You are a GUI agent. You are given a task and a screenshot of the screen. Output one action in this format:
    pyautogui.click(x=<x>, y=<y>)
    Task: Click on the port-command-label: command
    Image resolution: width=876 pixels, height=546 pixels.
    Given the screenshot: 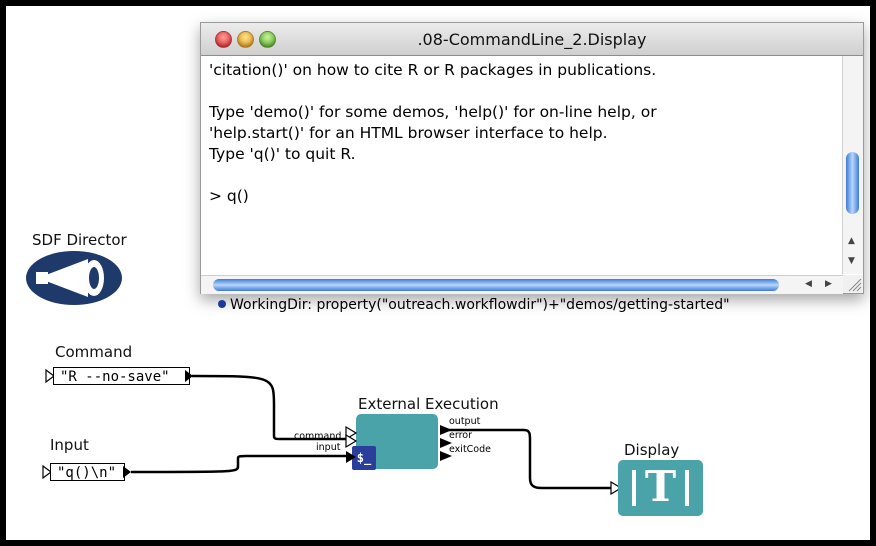 What is the action you would take?
    pyautogui.click(x=318, y=436)
    